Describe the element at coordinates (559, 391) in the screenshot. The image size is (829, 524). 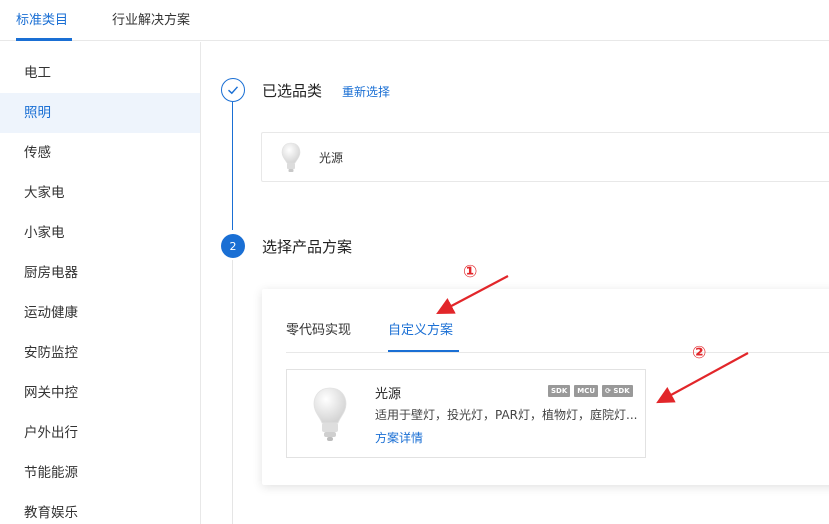
I see `sdk-badge: SDK` at that location.